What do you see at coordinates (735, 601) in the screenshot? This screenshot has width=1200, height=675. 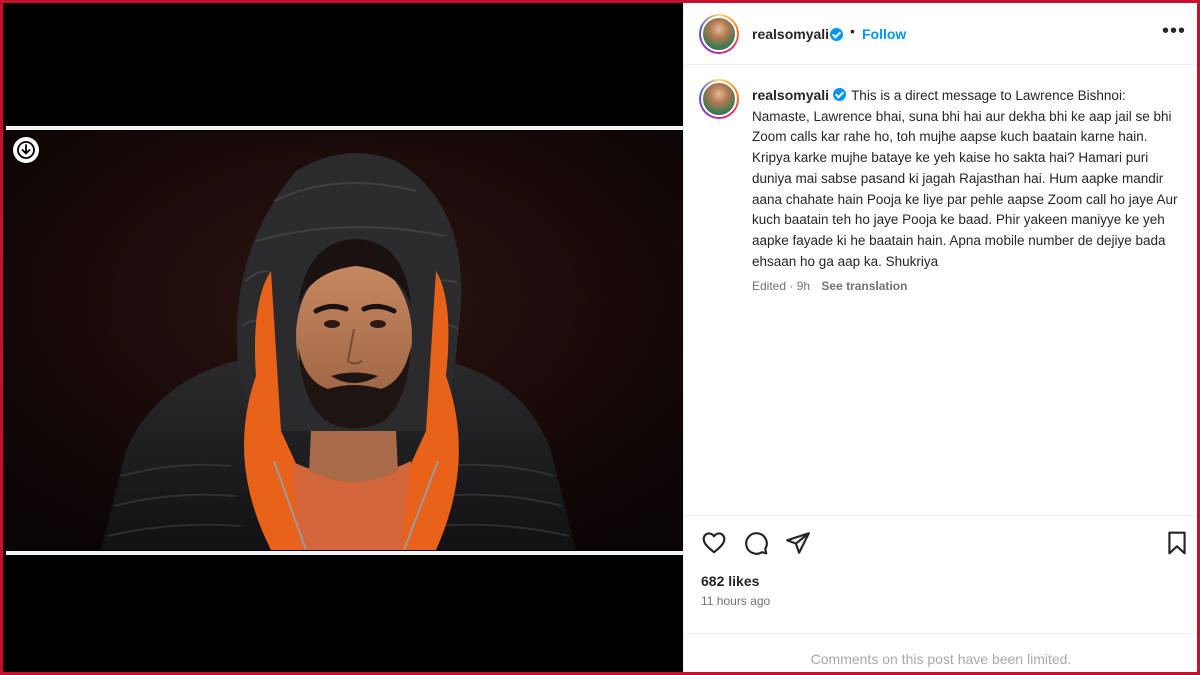 I see `post-timestamp: 11 hours ago` at bounding box center [735, 601].